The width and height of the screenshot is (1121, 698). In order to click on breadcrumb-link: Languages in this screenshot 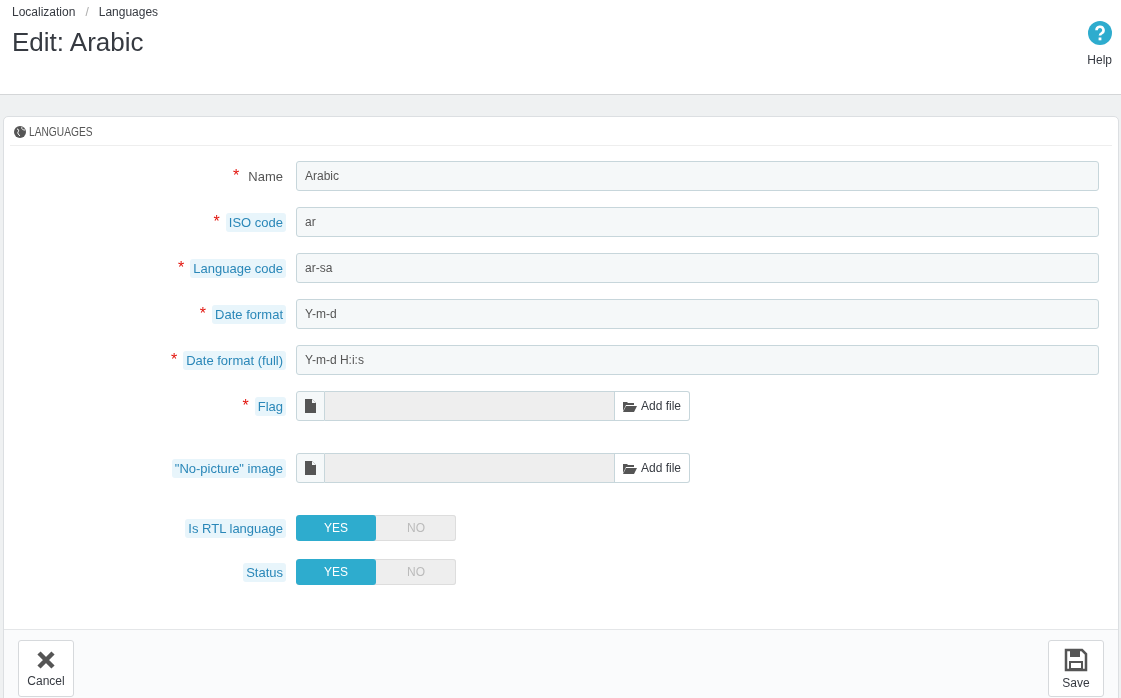, I will do `click(128, 12)`.